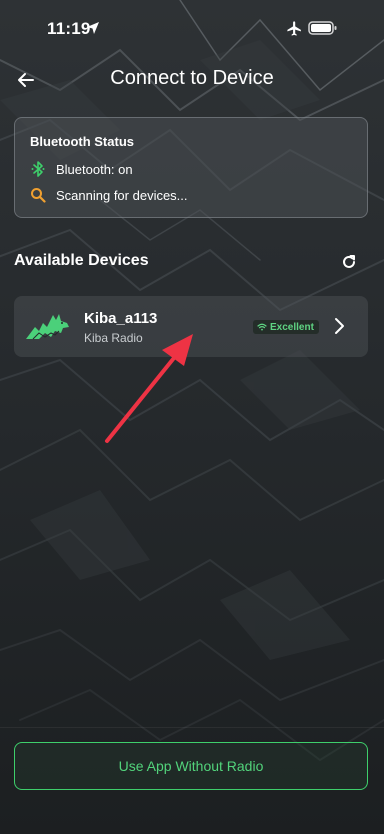 This screenshot has height=834, width=384. Describe the element at coordinates (38, 169) in the screenshot. I see `bluetooth-icon` at that location.